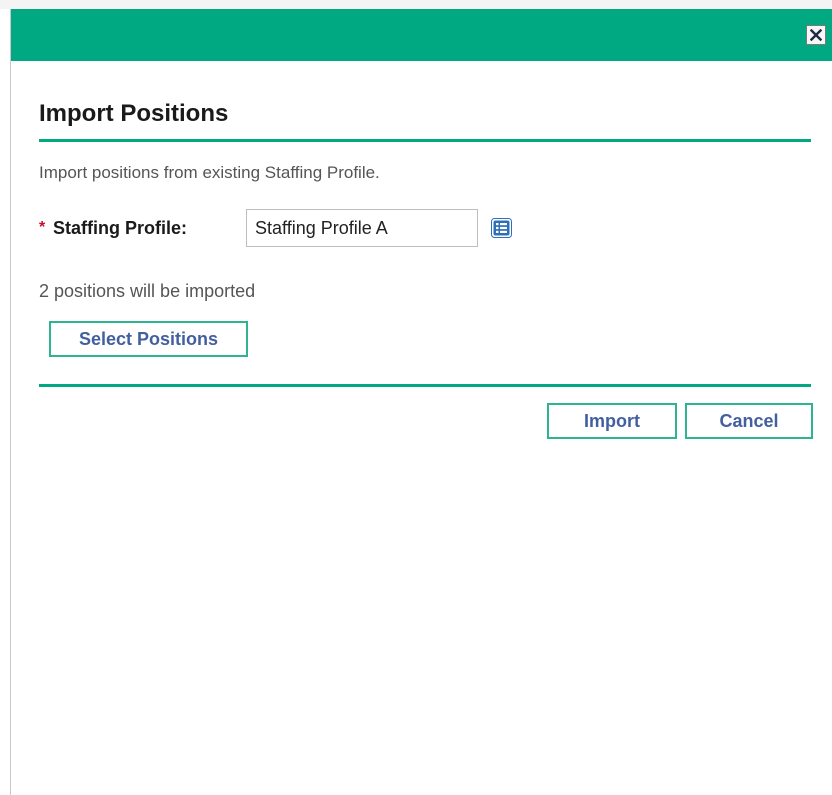  I want to click on footer-divider, so click(425, 385).